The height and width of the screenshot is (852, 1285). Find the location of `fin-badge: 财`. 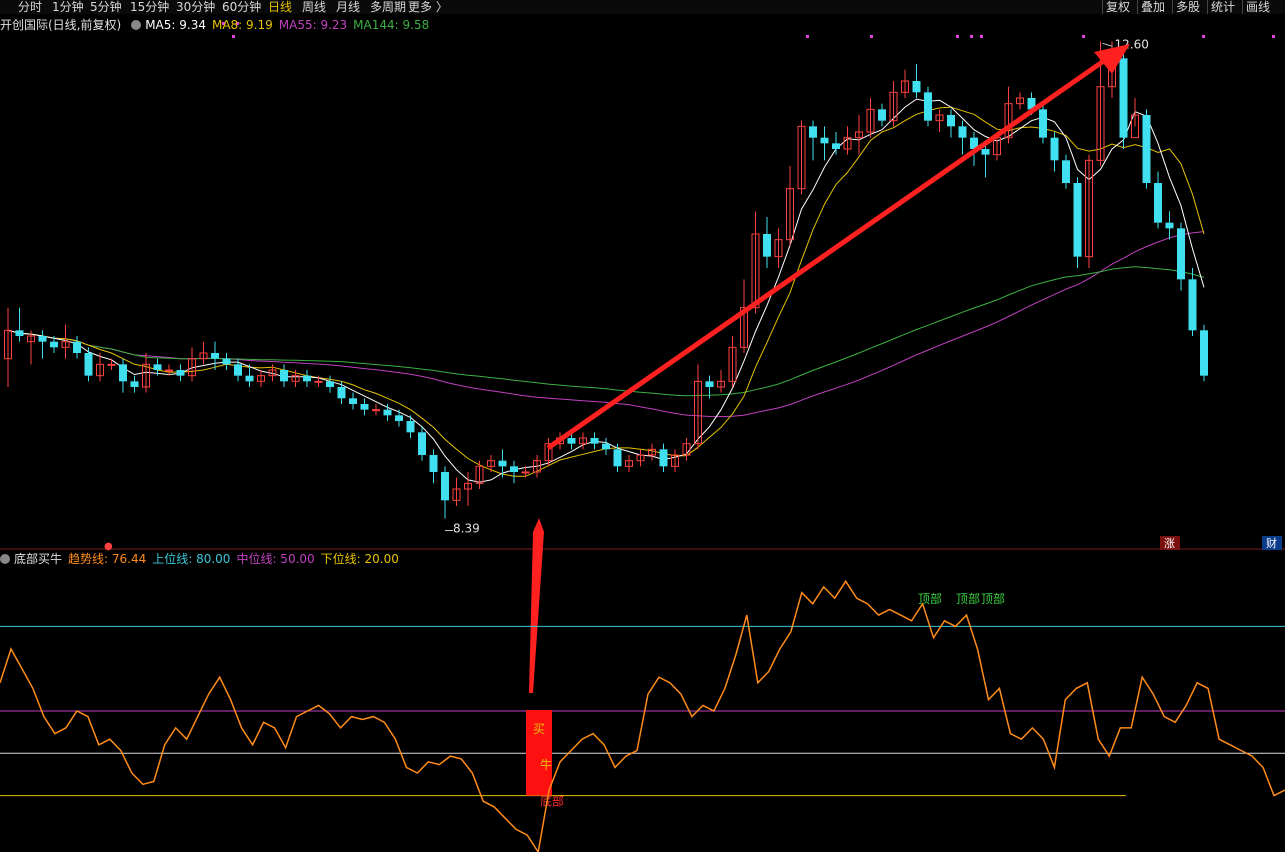

fin-badge: 财 is located at coordinates (1271, 543).